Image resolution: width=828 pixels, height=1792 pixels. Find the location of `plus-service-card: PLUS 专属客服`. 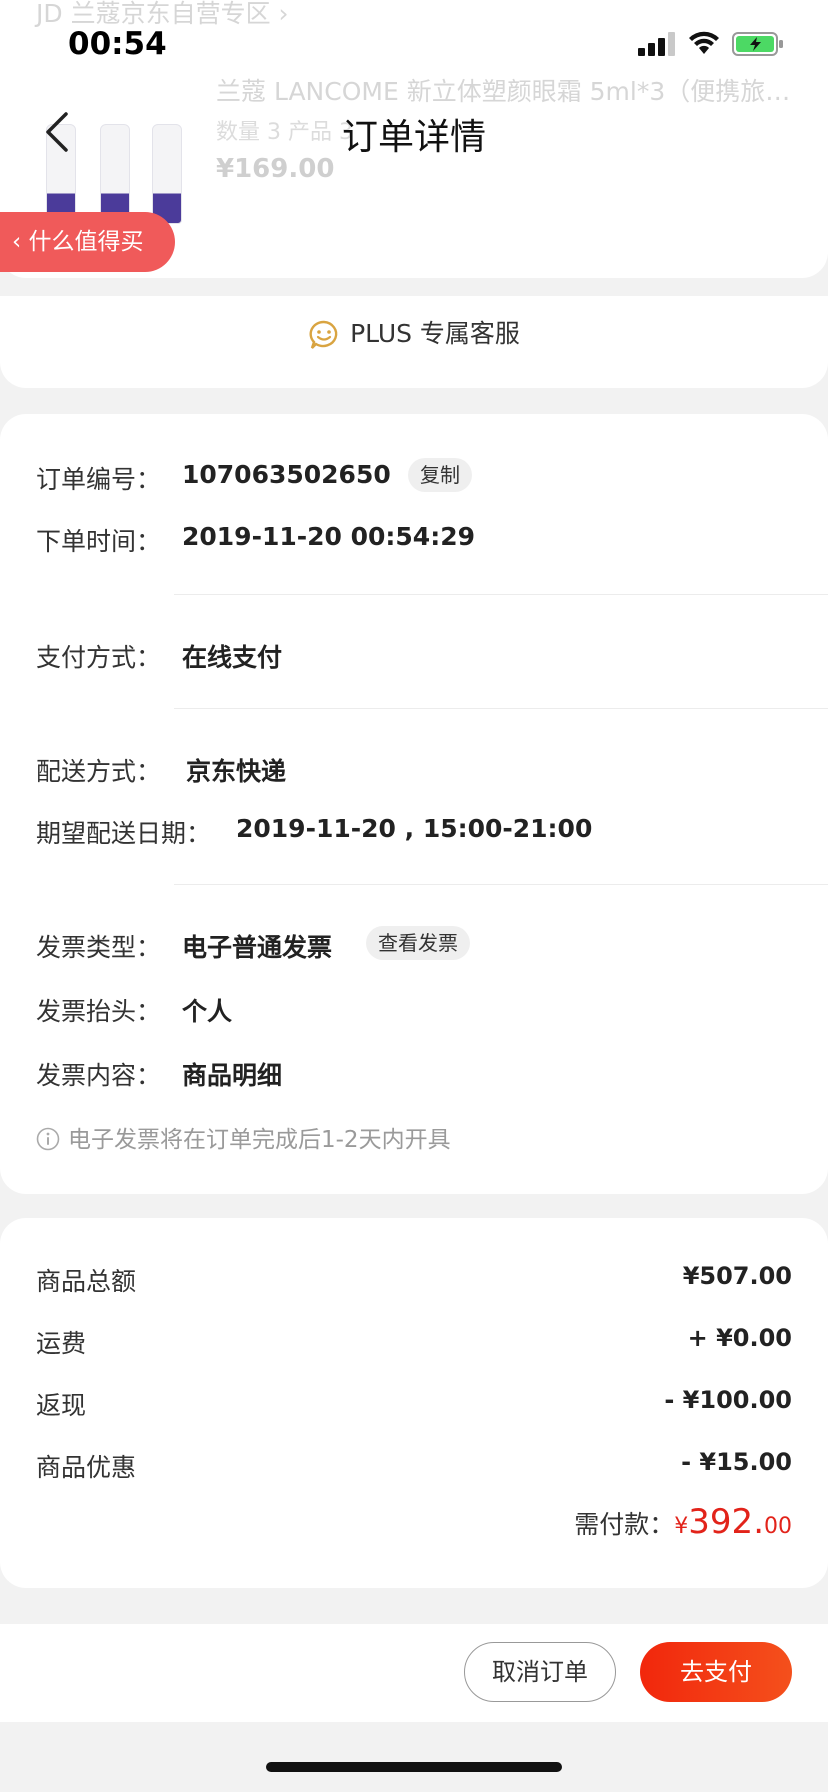

plus-service-card: PLUS 专属客服 is located at coordinates (414, 342).